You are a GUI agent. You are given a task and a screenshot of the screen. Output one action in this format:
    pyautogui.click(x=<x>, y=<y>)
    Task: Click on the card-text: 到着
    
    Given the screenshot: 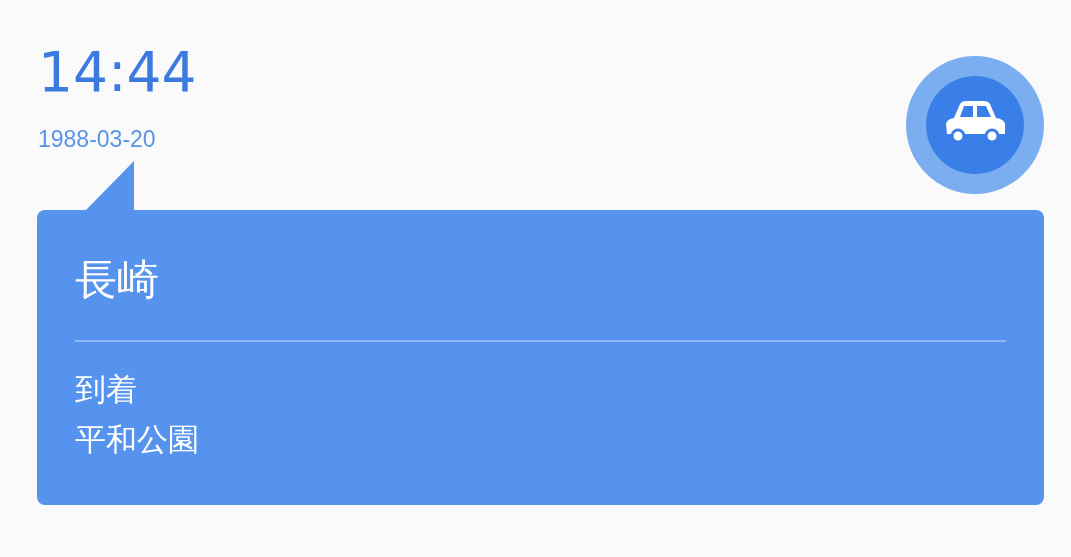 What is the action you would take?
    pyautogui.click(x=106, y=389)
    